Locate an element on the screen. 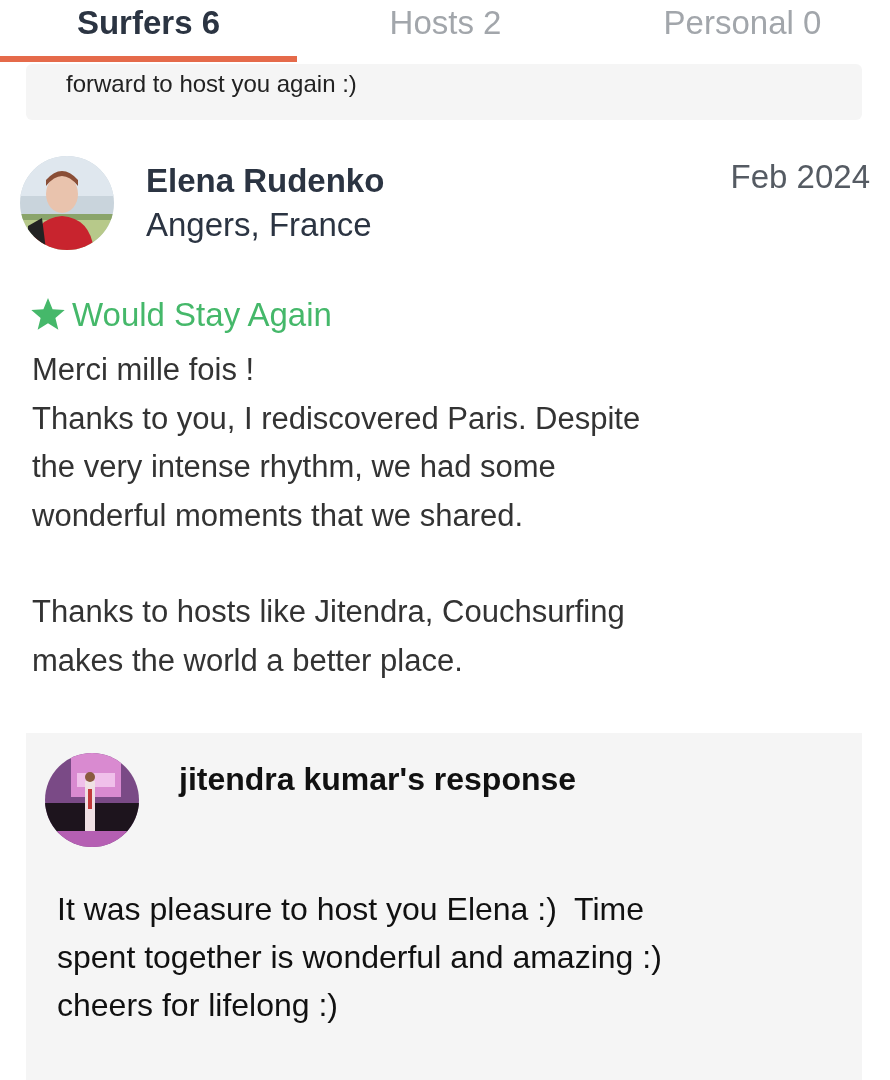 The width and height of the screenshot is (890, 1080). response-text: It was pleasure to host you Elena :) Time spent together is wonderful and amazing :) cheers for lifelong :) is located at coordinates (360, 957).